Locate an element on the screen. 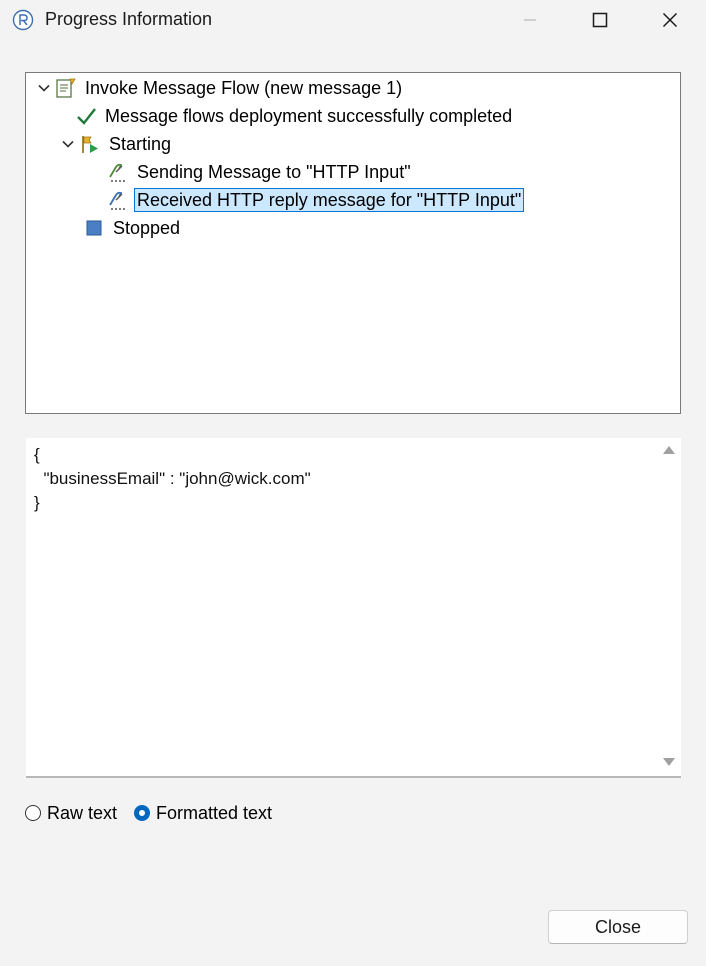 This screenshot has height=966, width=706. window-title: Progress Information is located at coordinates (129, 19).